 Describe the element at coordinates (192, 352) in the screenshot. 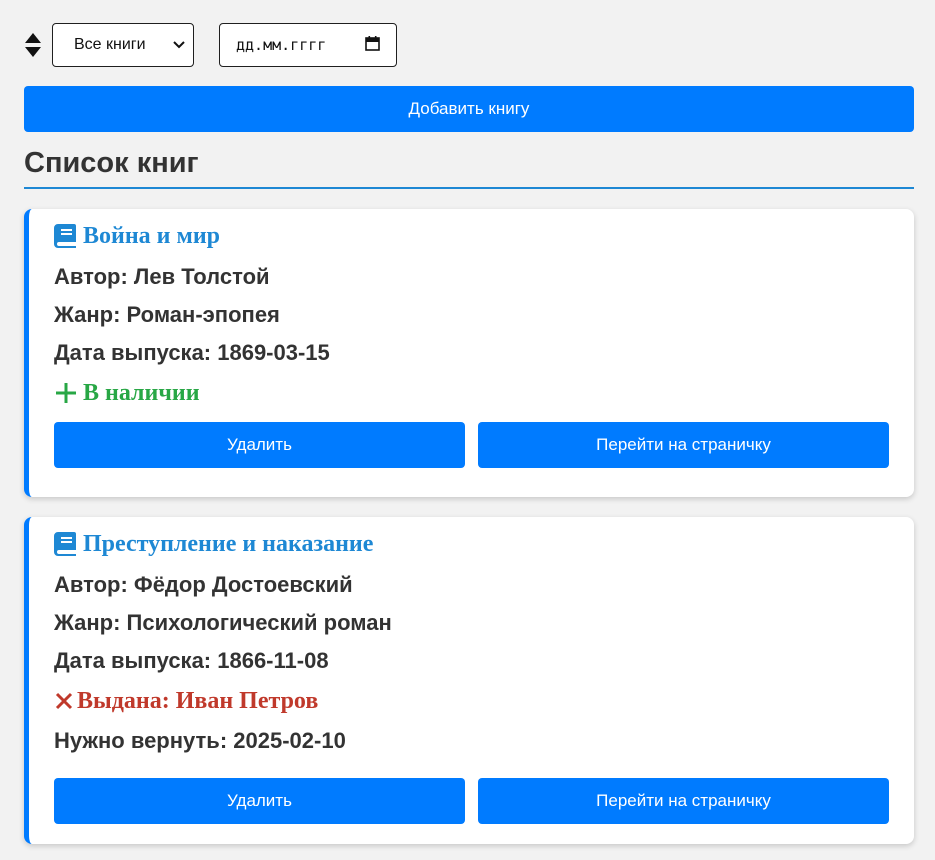

I see `book-release-date: Дата выпуска: 1869-03-15` at that location.